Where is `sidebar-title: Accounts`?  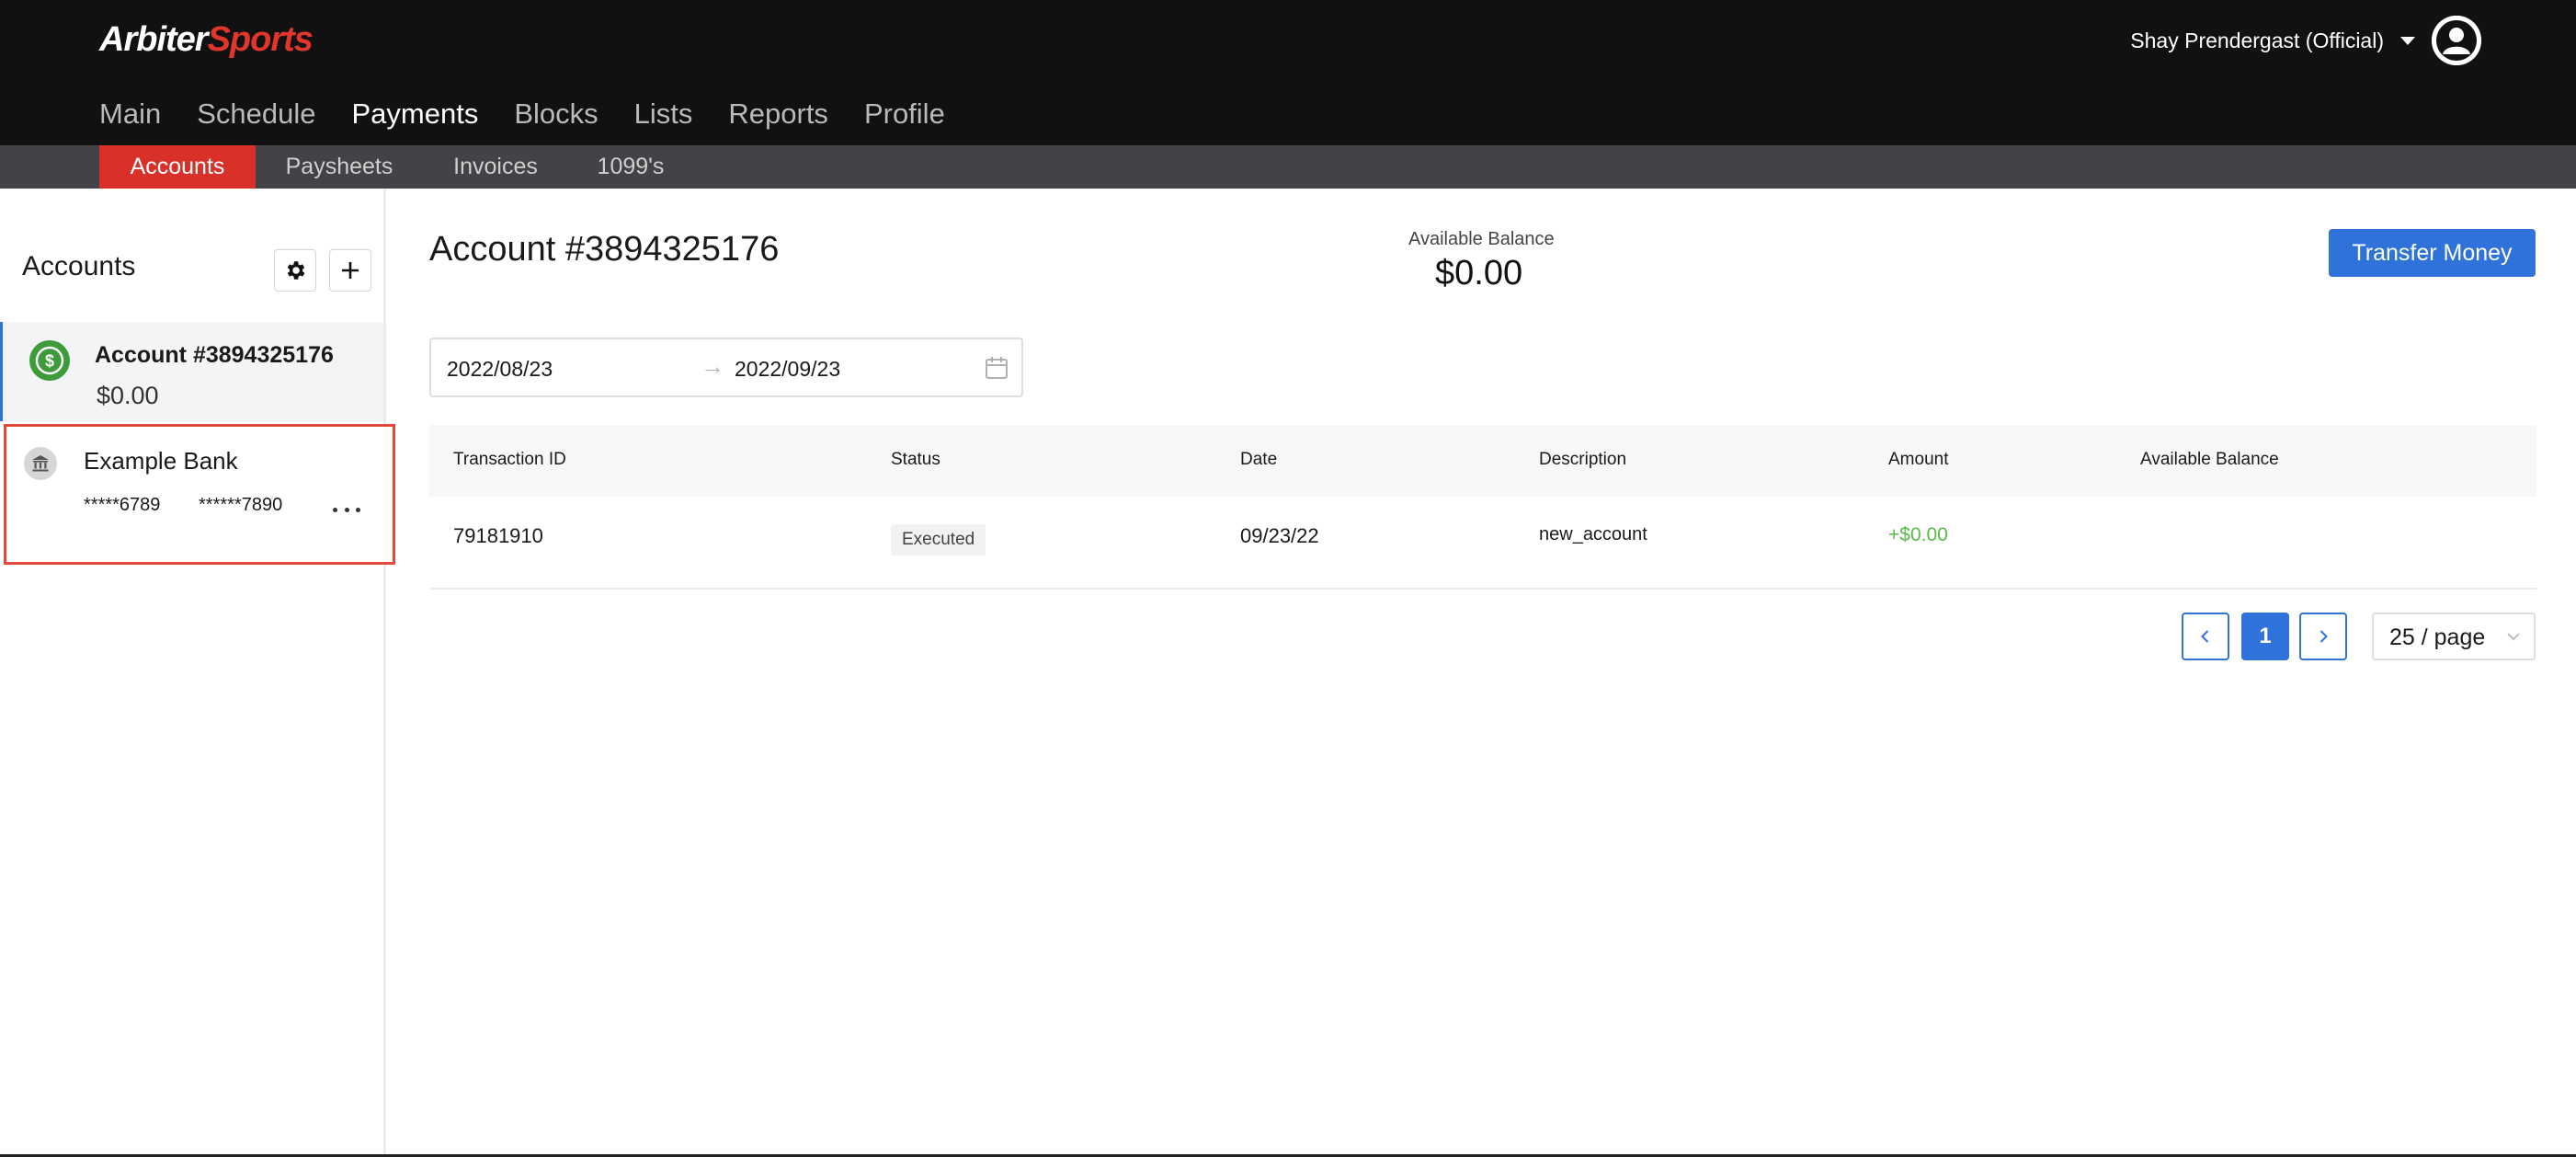
sidebar-title: Accounts is located at coordinates (79, 266).